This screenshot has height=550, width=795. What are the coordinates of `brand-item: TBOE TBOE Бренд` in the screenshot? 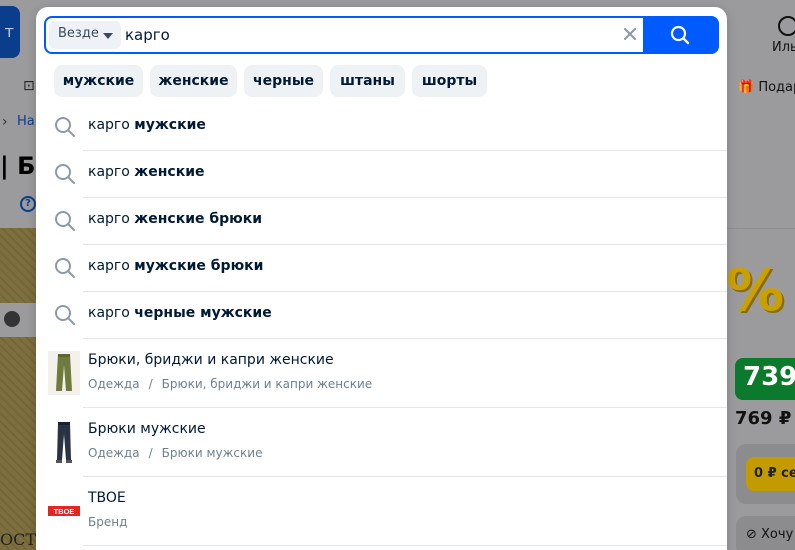 It's located at (381, 516).